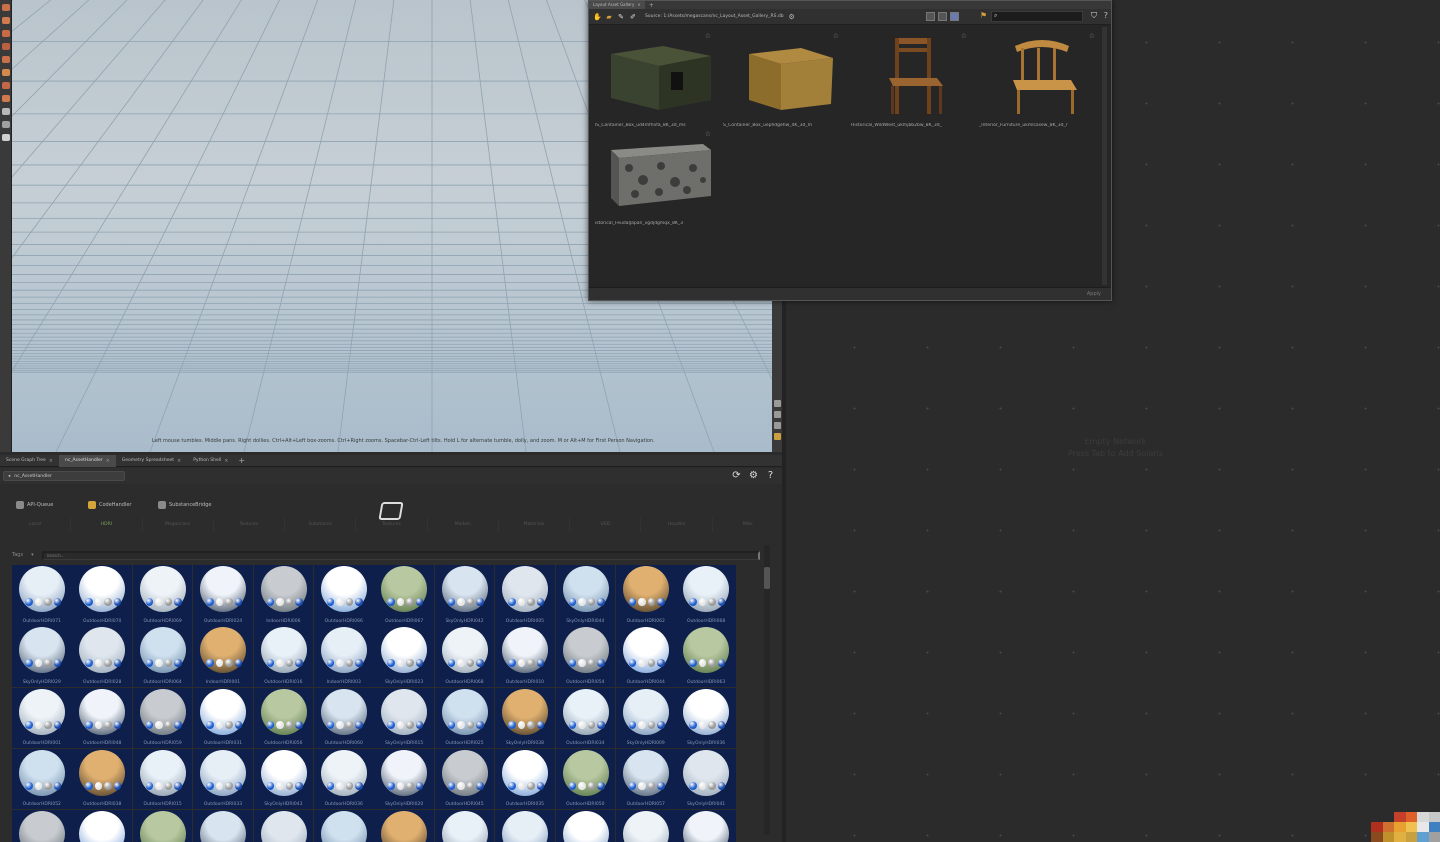 The height and width of the screenshot is (842, 1440). Describe the element at coordinates (535, 525) in the screenshot. I see `category-tab: Materials` at that location.